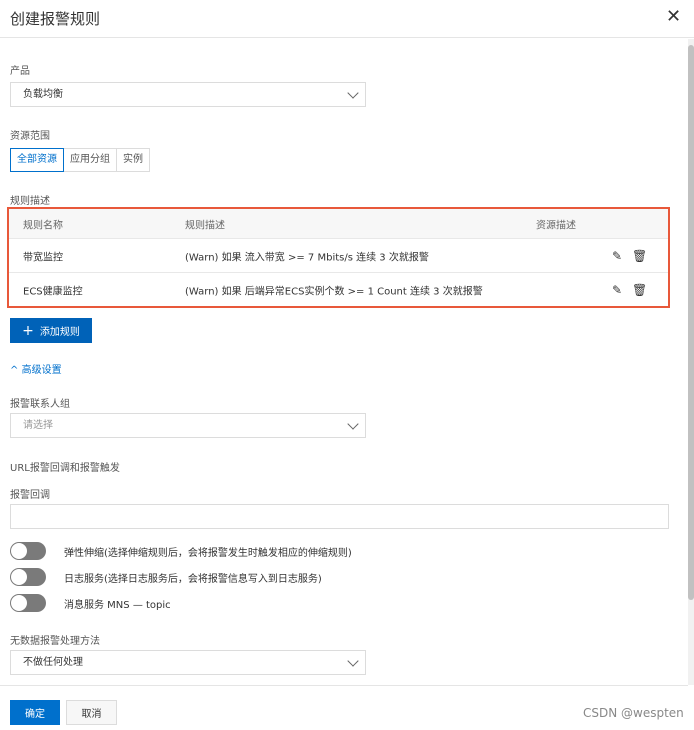 The image size is (694, 730). Describe the element at coordinates (28, 551) in the screenshot. I see `autoscaling-toggle` at that location.